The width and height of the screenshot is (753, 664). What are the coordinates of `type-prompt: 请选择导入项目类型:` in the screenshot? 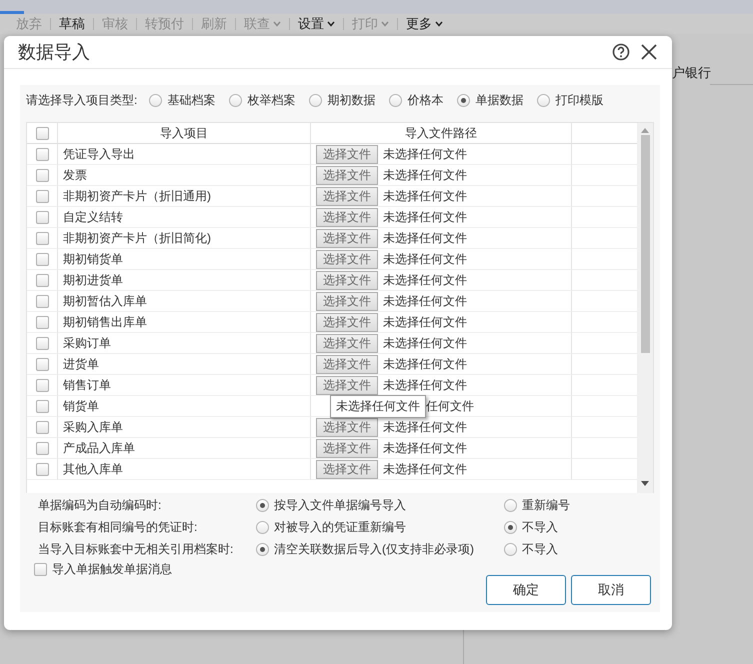 It's located at (82, 100).